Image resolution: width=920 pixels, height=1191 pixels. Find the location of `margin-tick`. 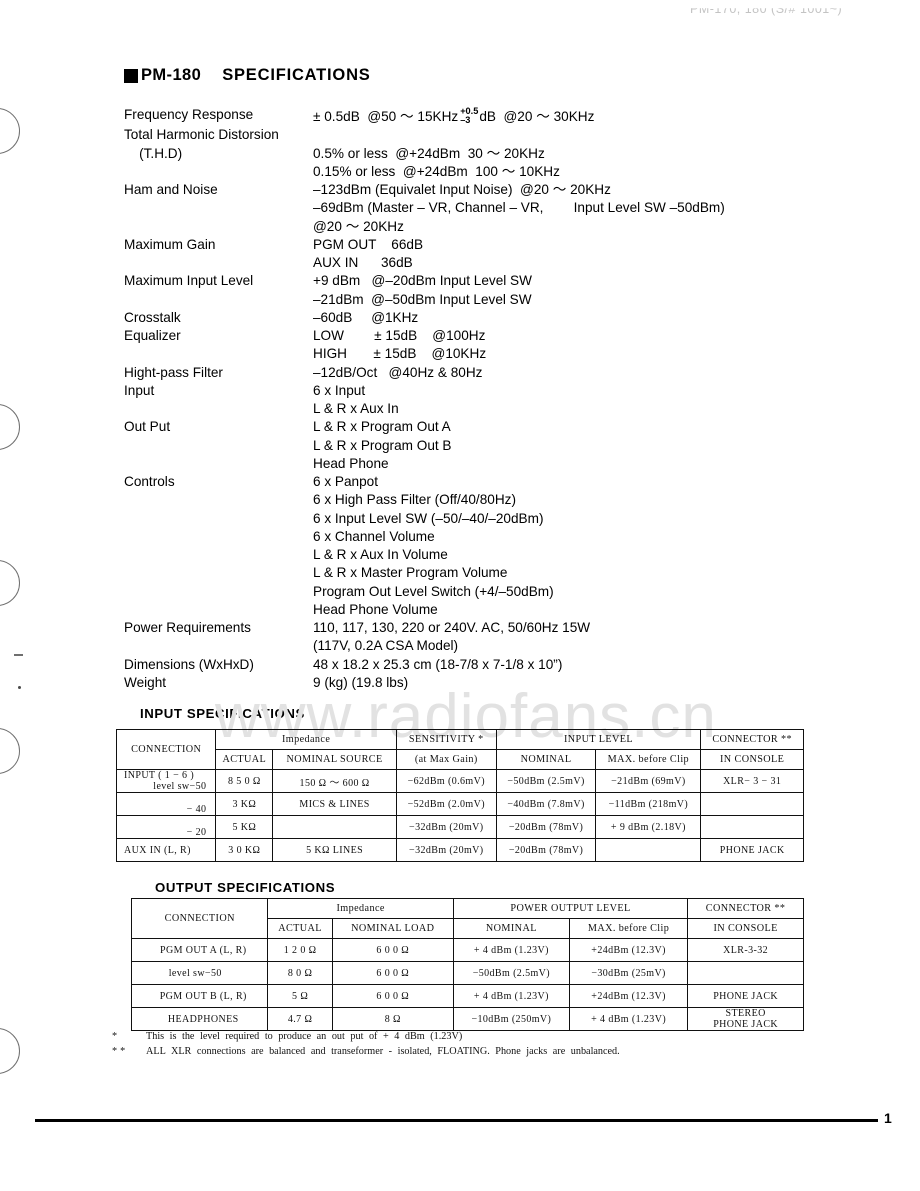

margin-tick is located at coordinates (18, 655).